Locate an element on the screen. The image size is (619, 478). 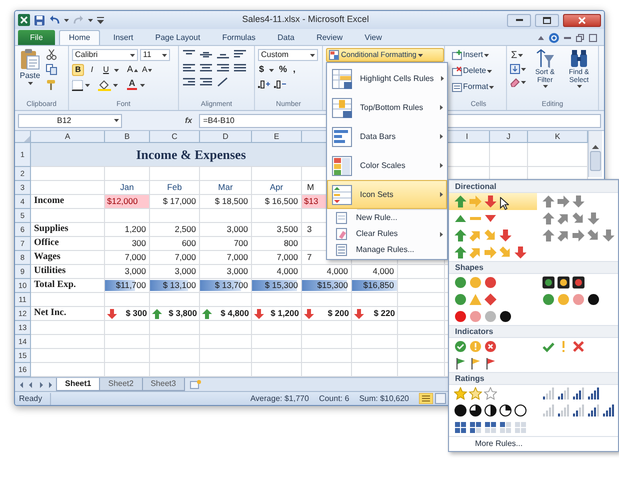
cut-icon is located at coordinates (51, 54).